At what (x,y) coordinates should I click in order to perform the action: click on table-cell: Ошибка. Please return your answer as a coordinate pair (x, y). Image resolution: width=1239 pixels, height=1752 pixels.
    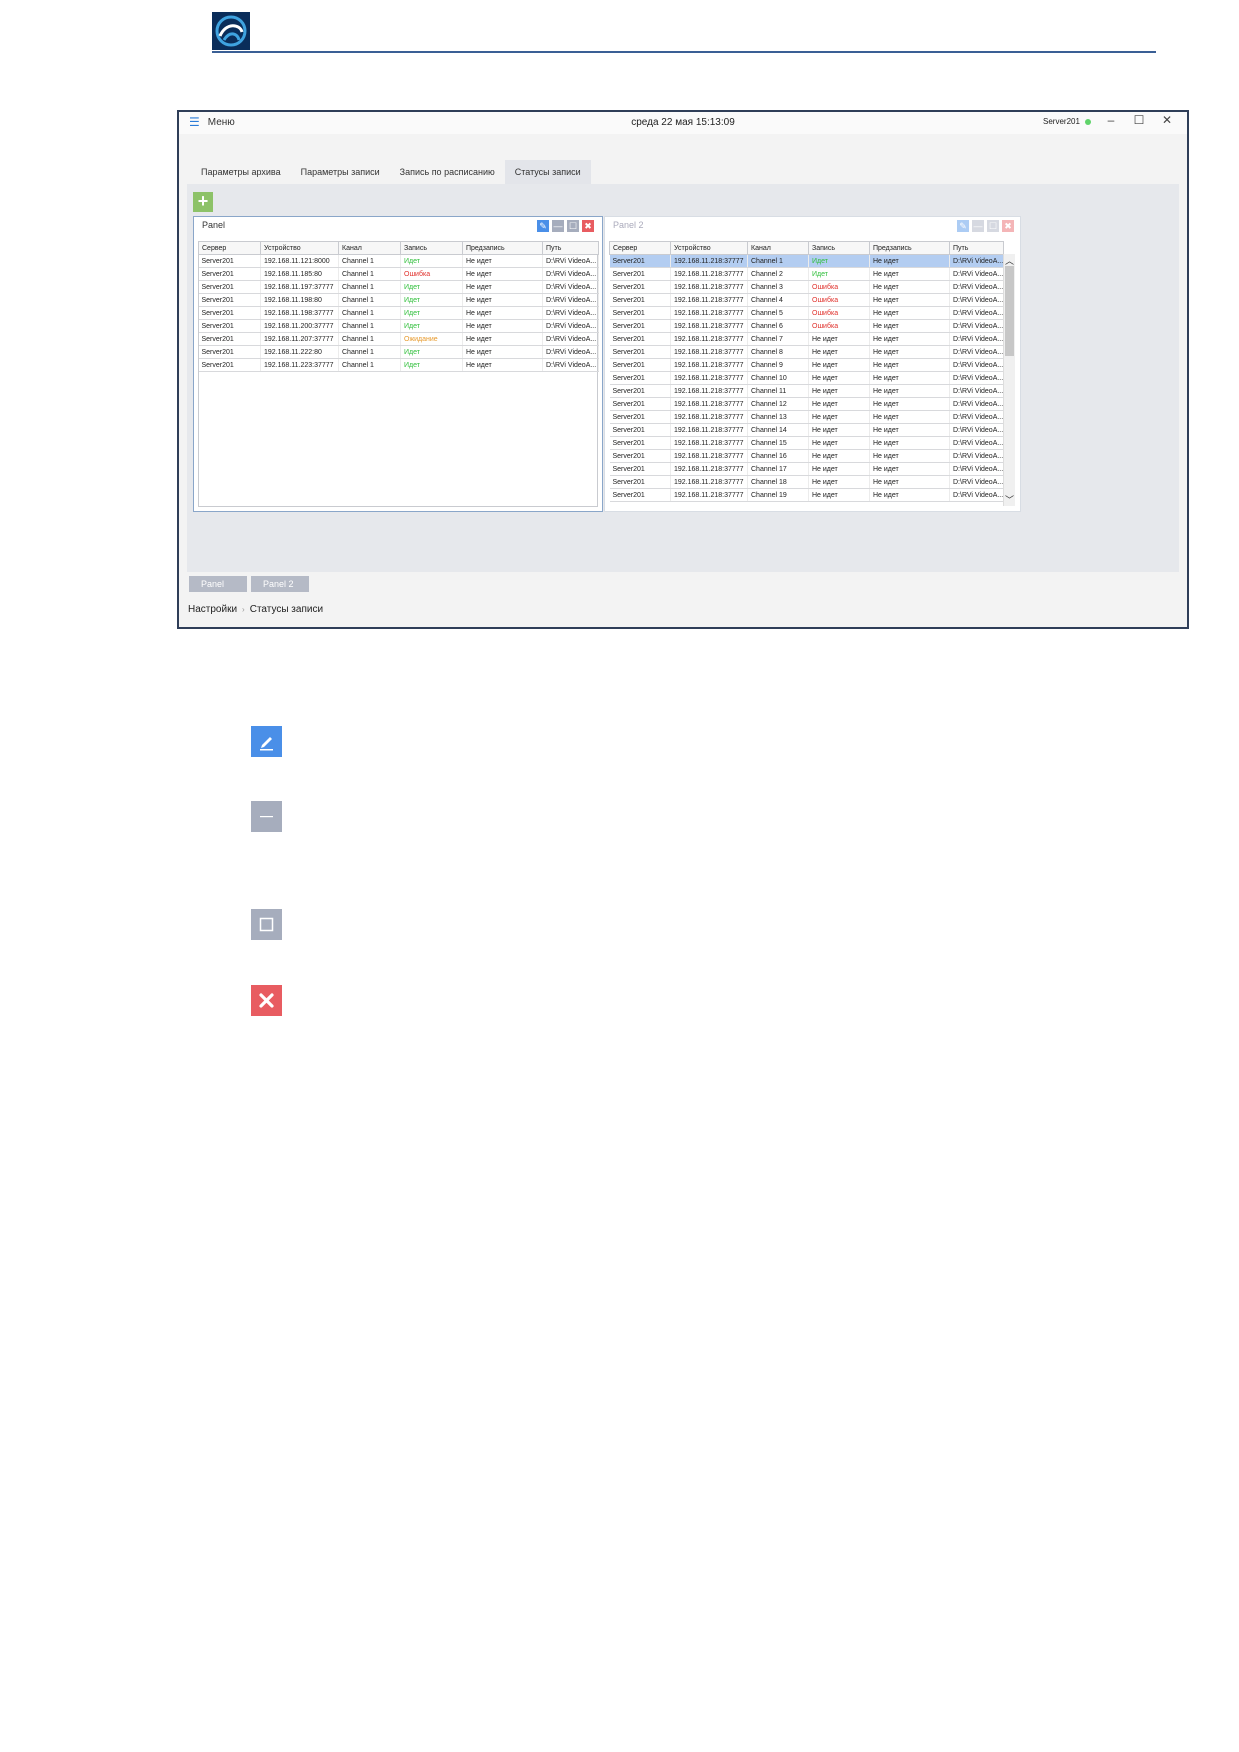
    Looking at the image, I should click on (431, 274).